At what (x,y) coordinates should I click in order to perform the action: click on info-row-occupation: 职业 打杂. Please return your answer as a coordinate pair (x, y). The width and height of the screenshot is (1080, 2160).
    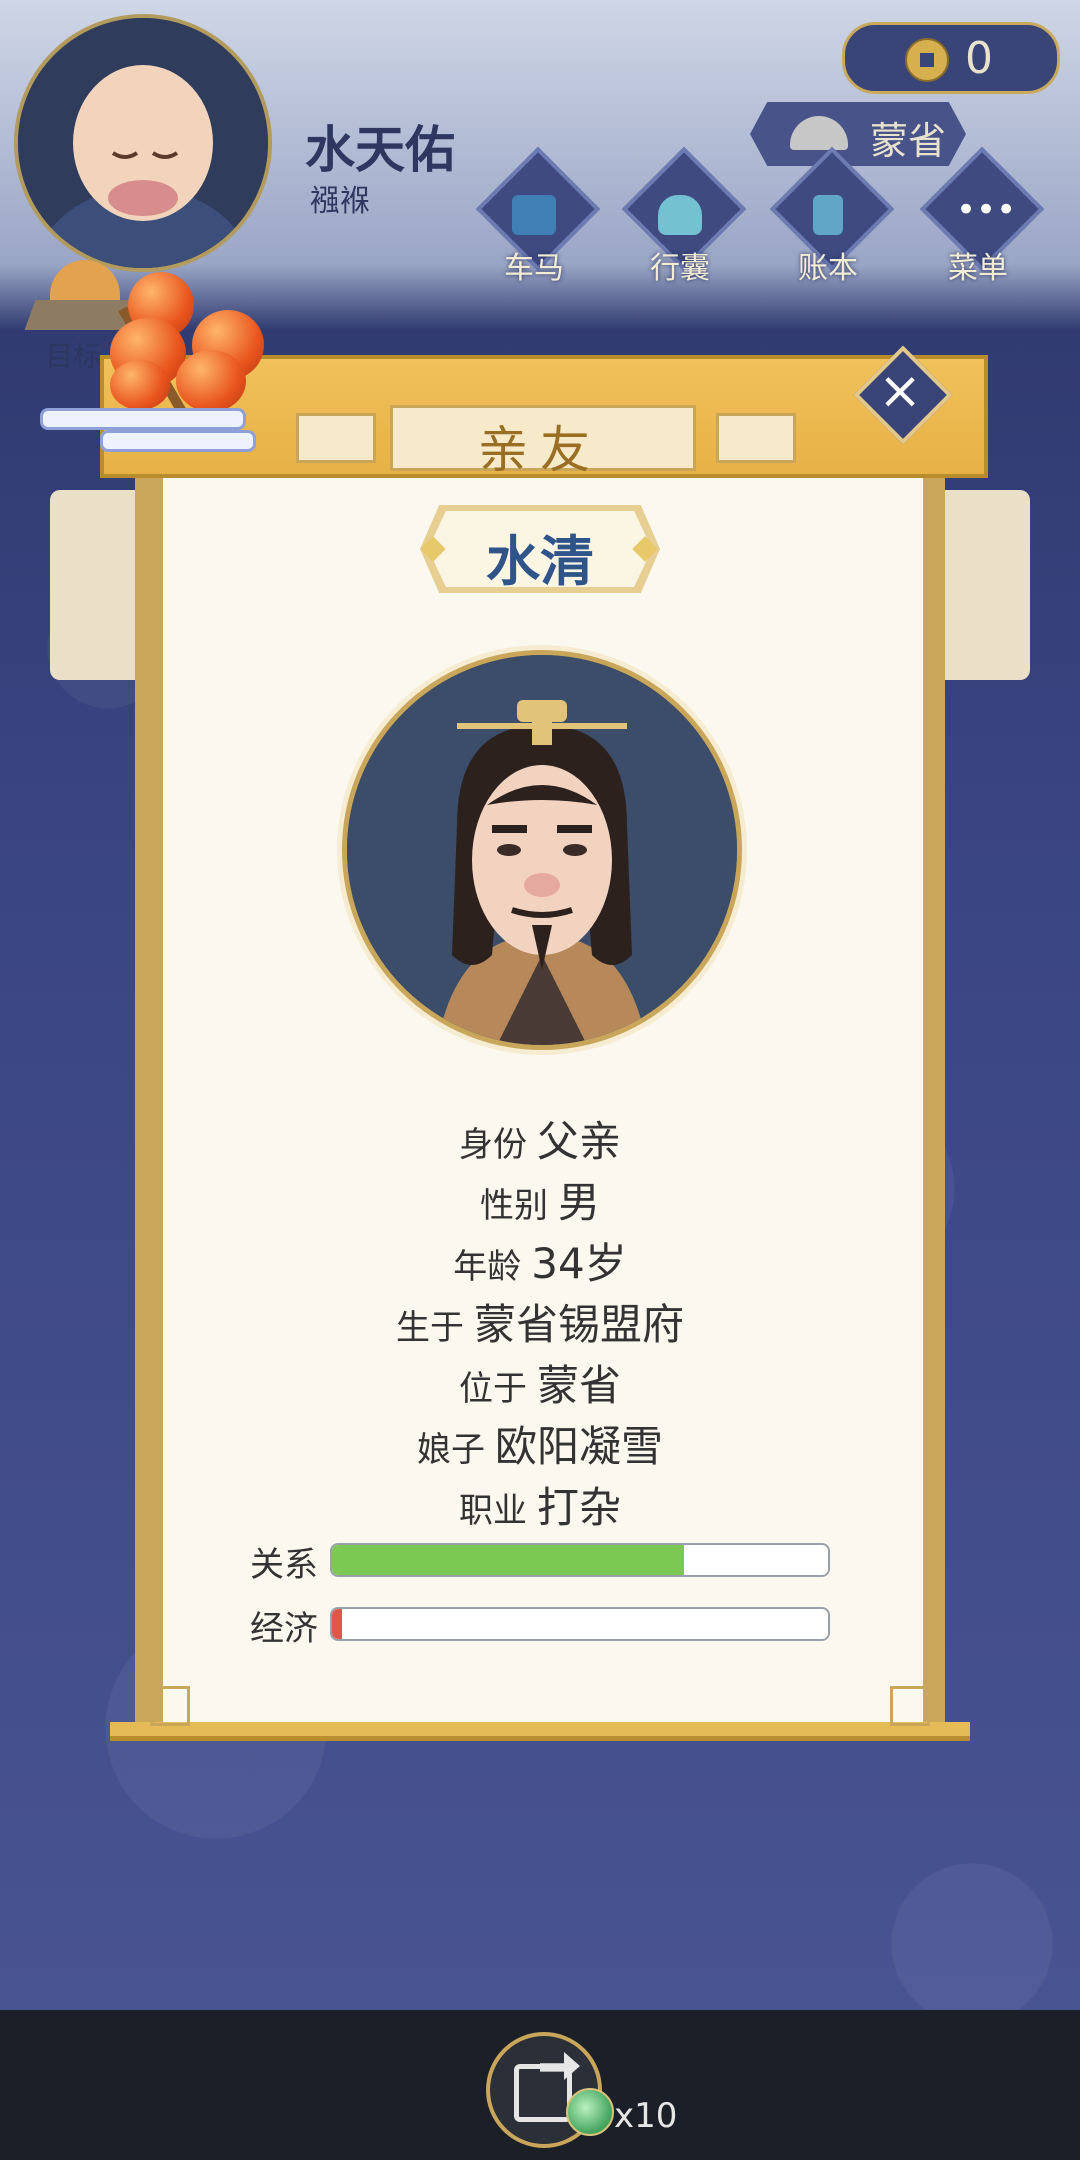
    Looking at the image, I should click on (540, 1504).